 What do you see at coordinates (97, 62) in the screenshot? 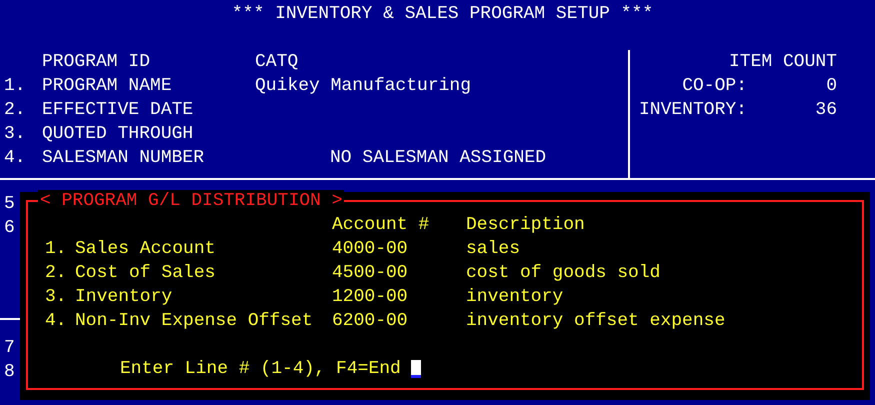
I see `field-label: PROGRAM ID` at bounding box center [97, 62].